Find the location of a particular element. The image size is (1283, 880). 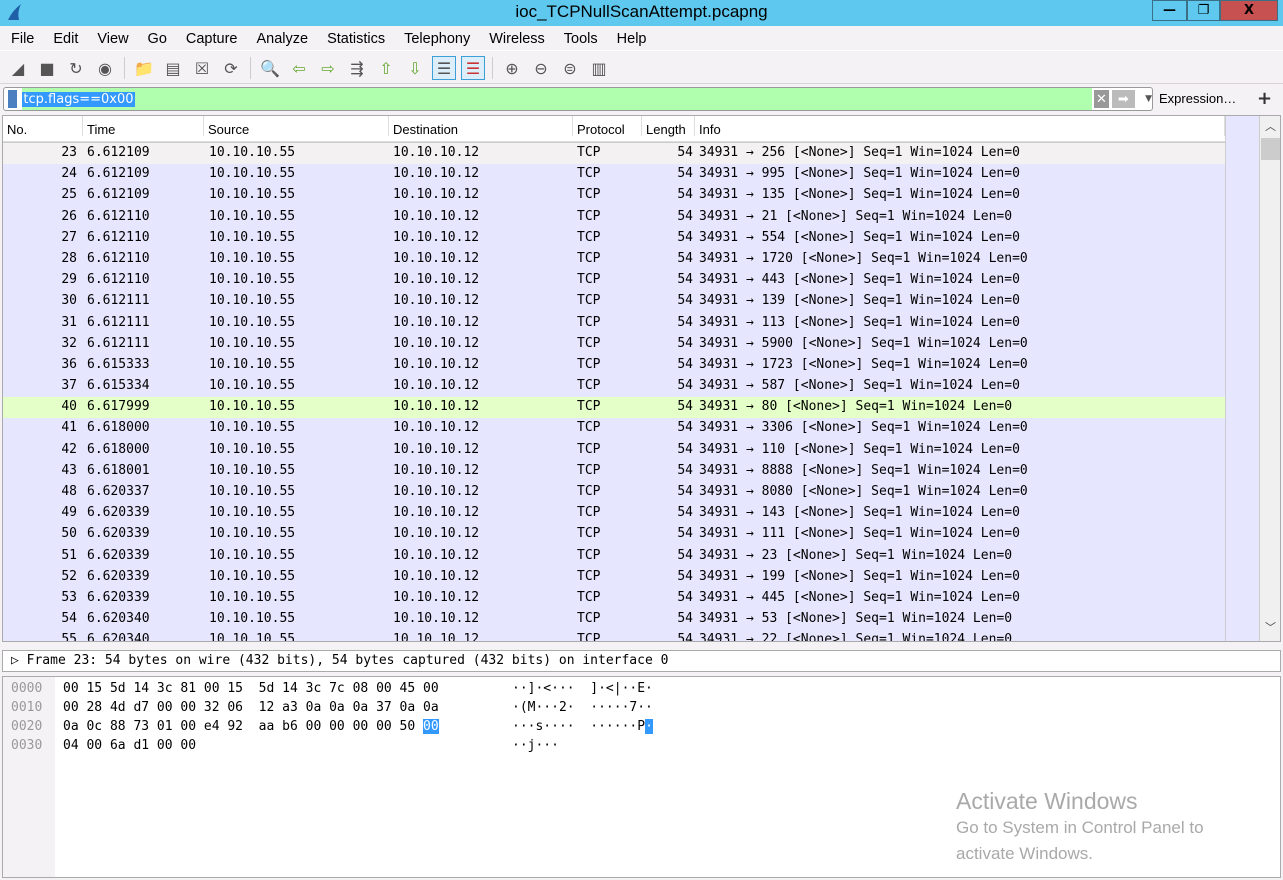

menu-go: Go is located at coordinates (156, 38).